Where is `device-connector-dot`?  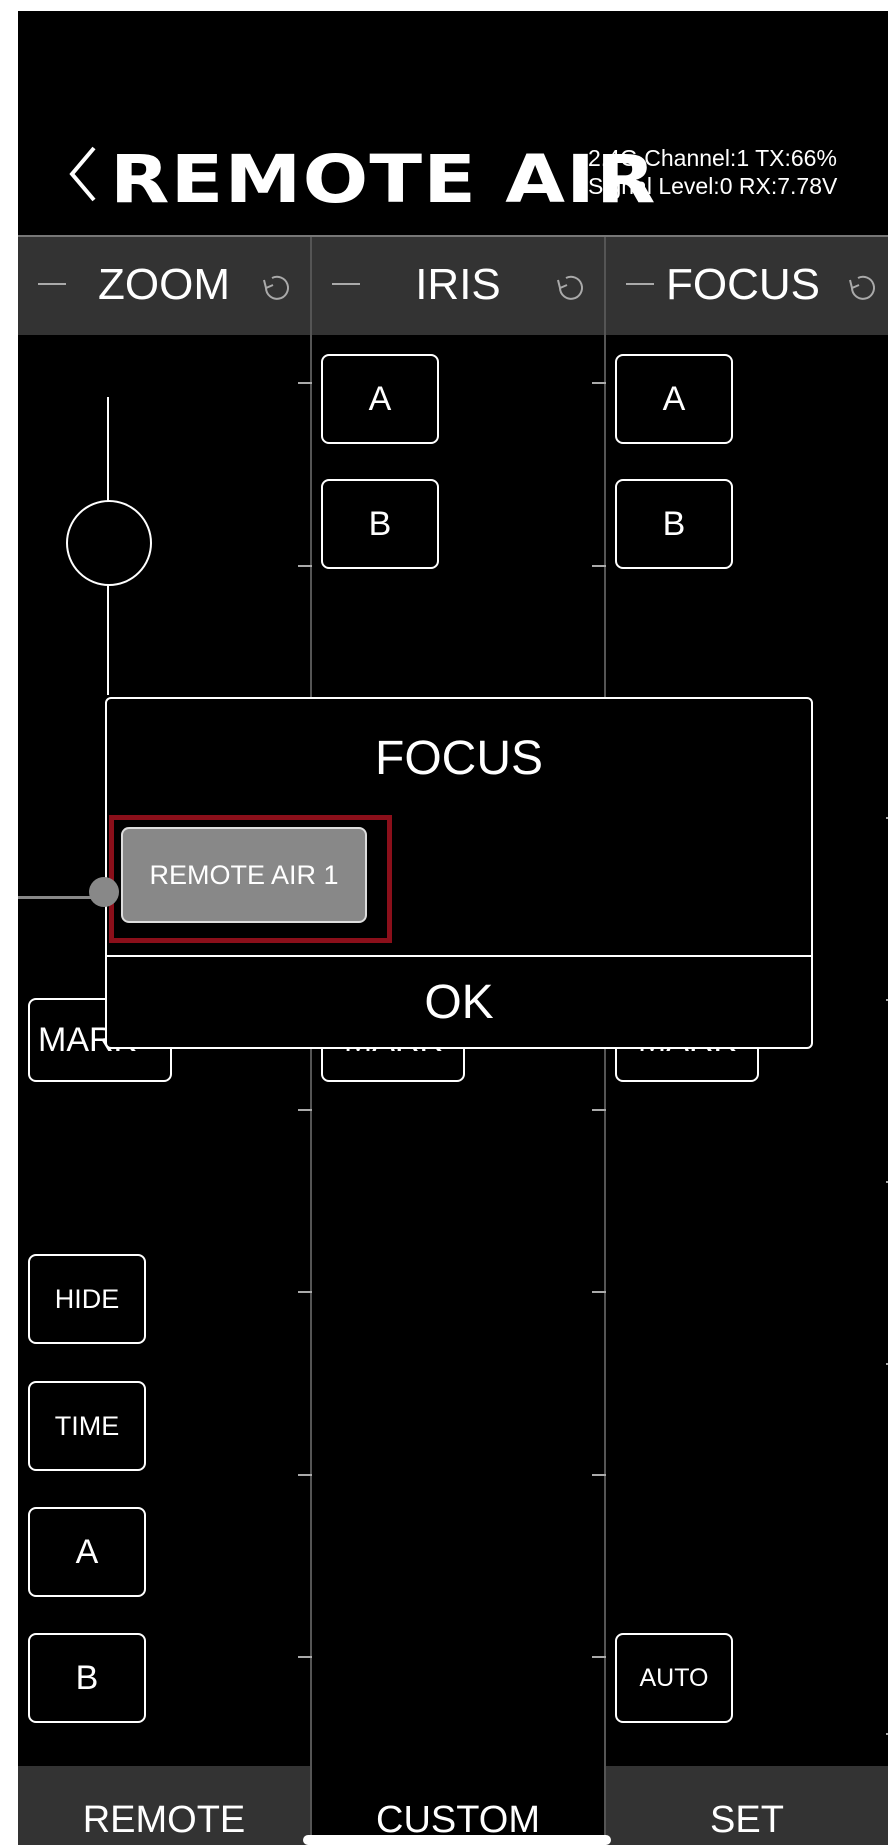 device-connector-dot is located at coordinates (104, 892).